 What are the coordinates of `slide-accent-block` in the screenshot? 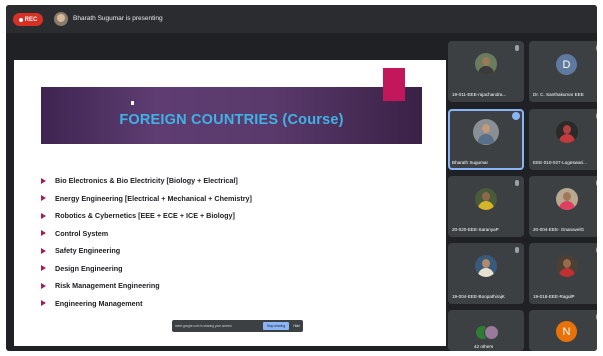 It's located at (394, 84).